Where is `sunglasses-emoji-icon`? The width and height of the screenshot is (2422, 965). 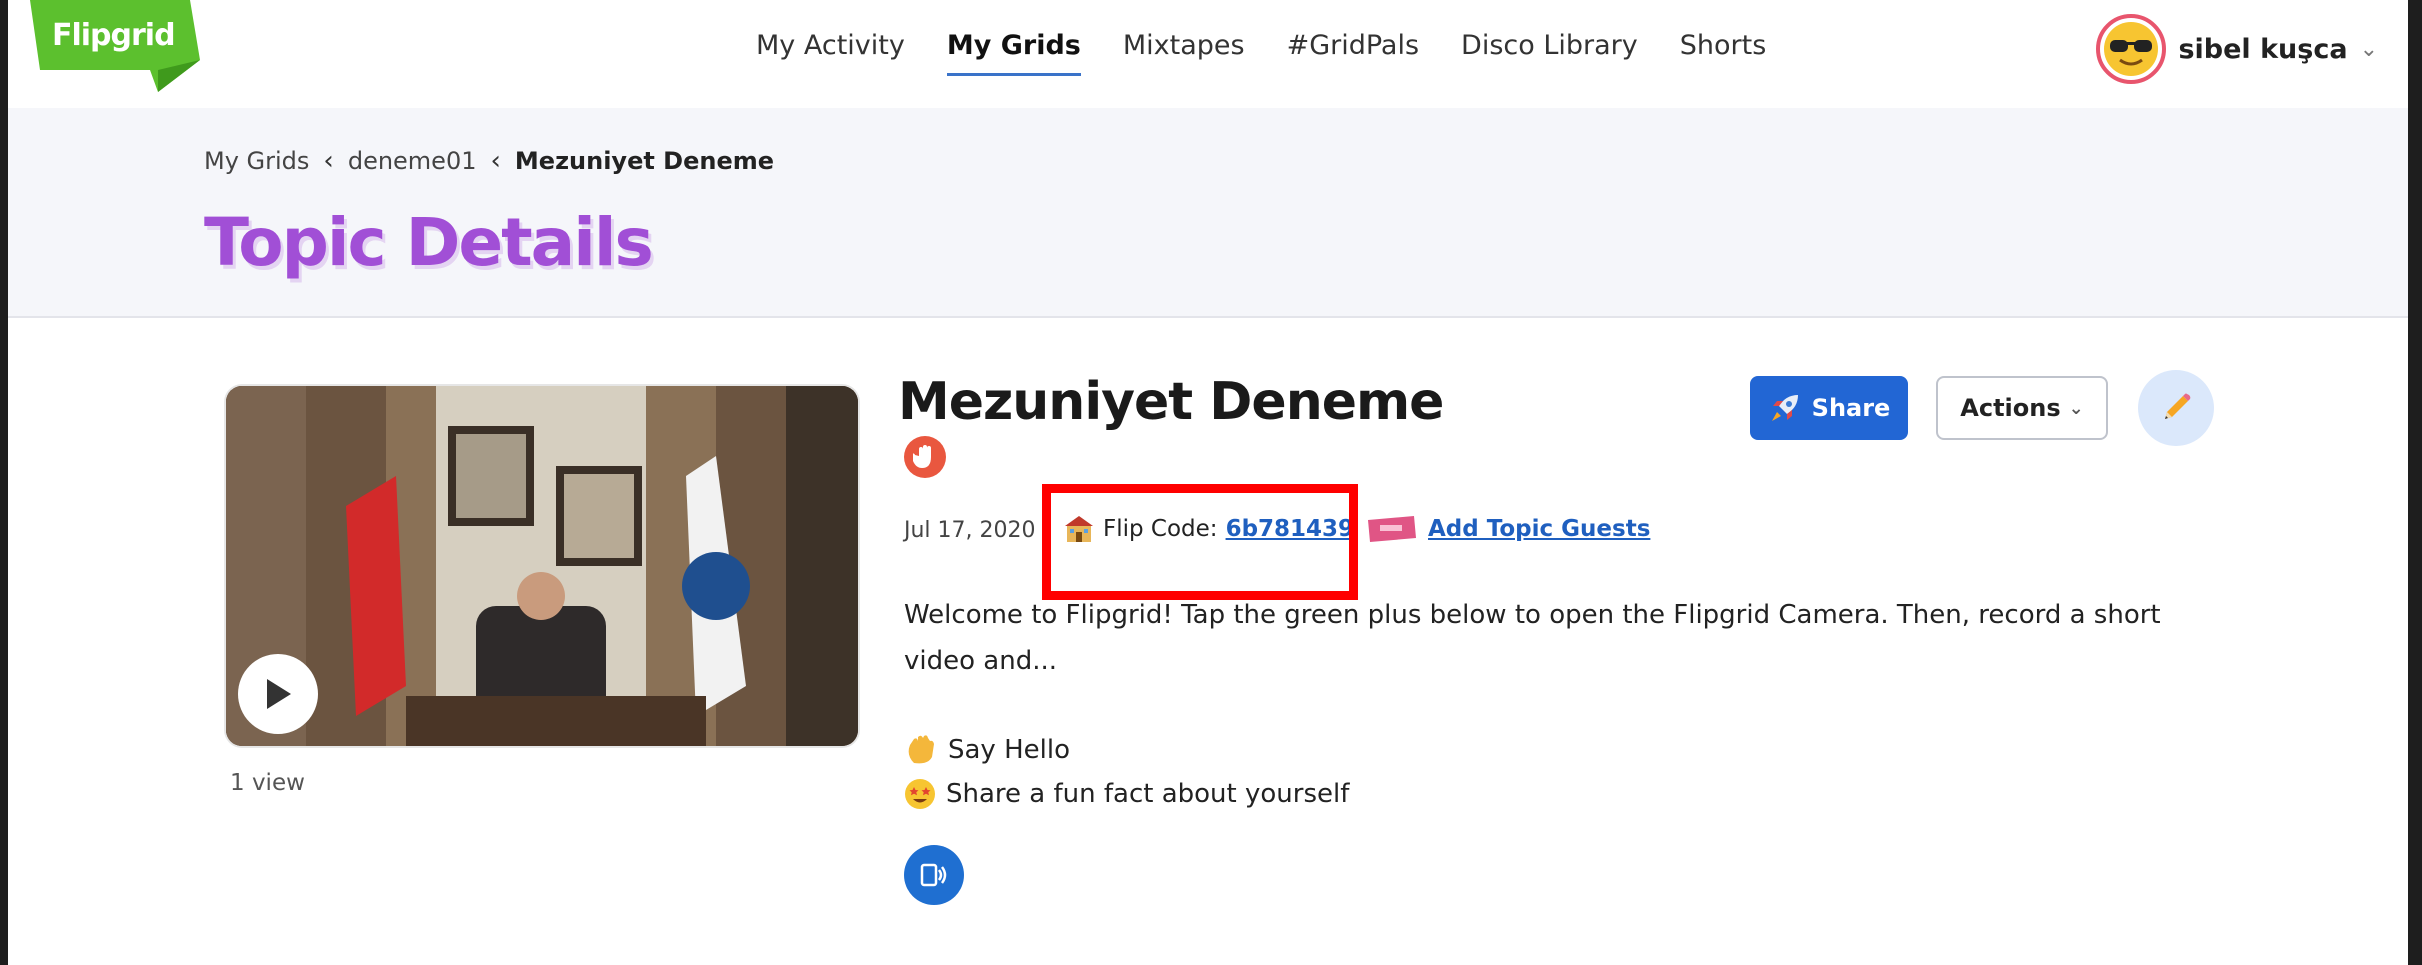 sunglasses-emoji-icon is located at coordinates (2131, 49).